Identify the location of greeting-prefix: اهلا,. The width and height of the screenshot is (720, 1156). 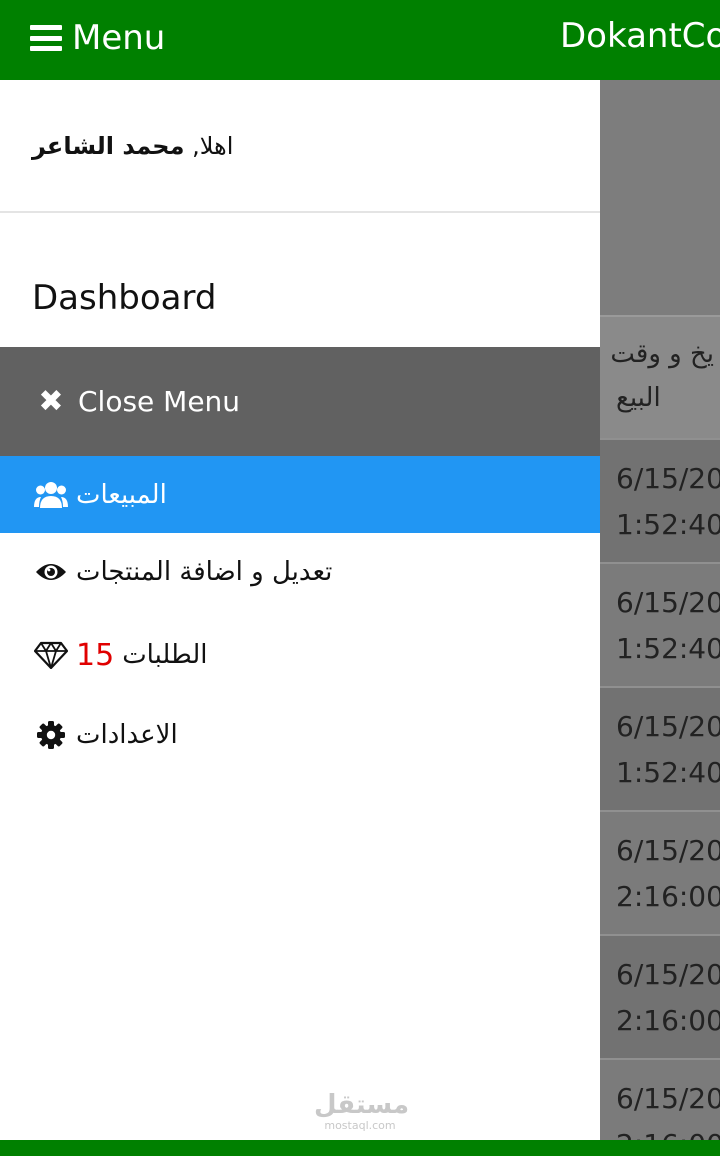
(213, 146).